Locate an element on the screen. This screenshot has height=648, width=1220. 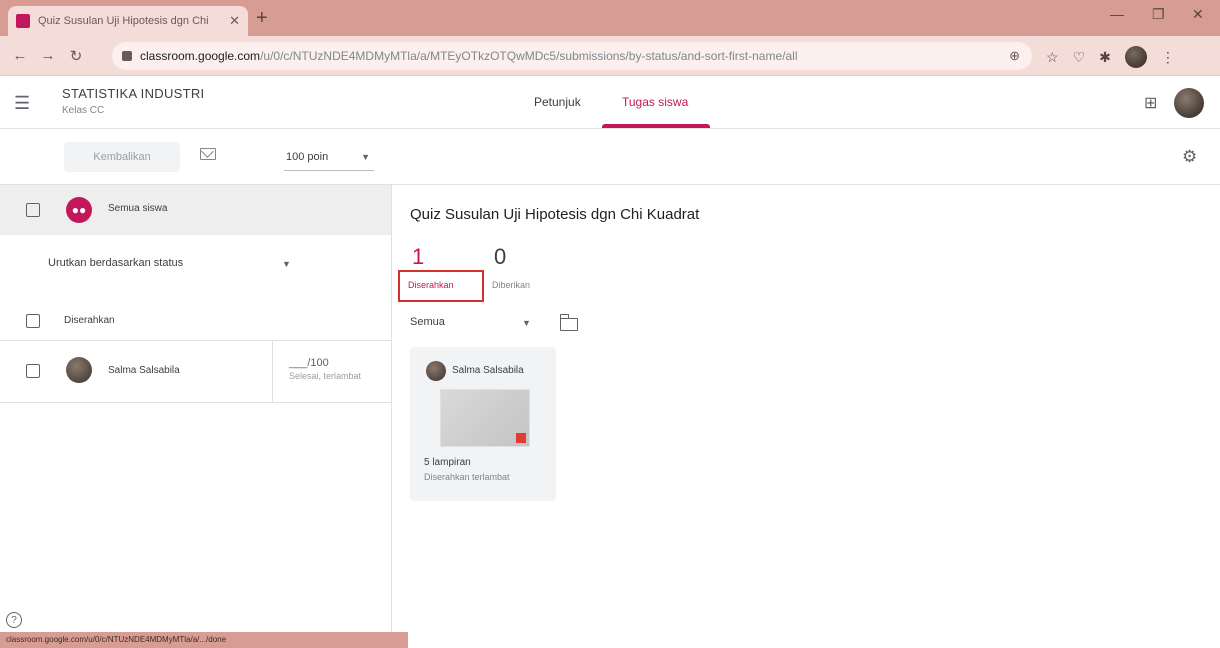
folder-icon is located at coordinates (568, 322).